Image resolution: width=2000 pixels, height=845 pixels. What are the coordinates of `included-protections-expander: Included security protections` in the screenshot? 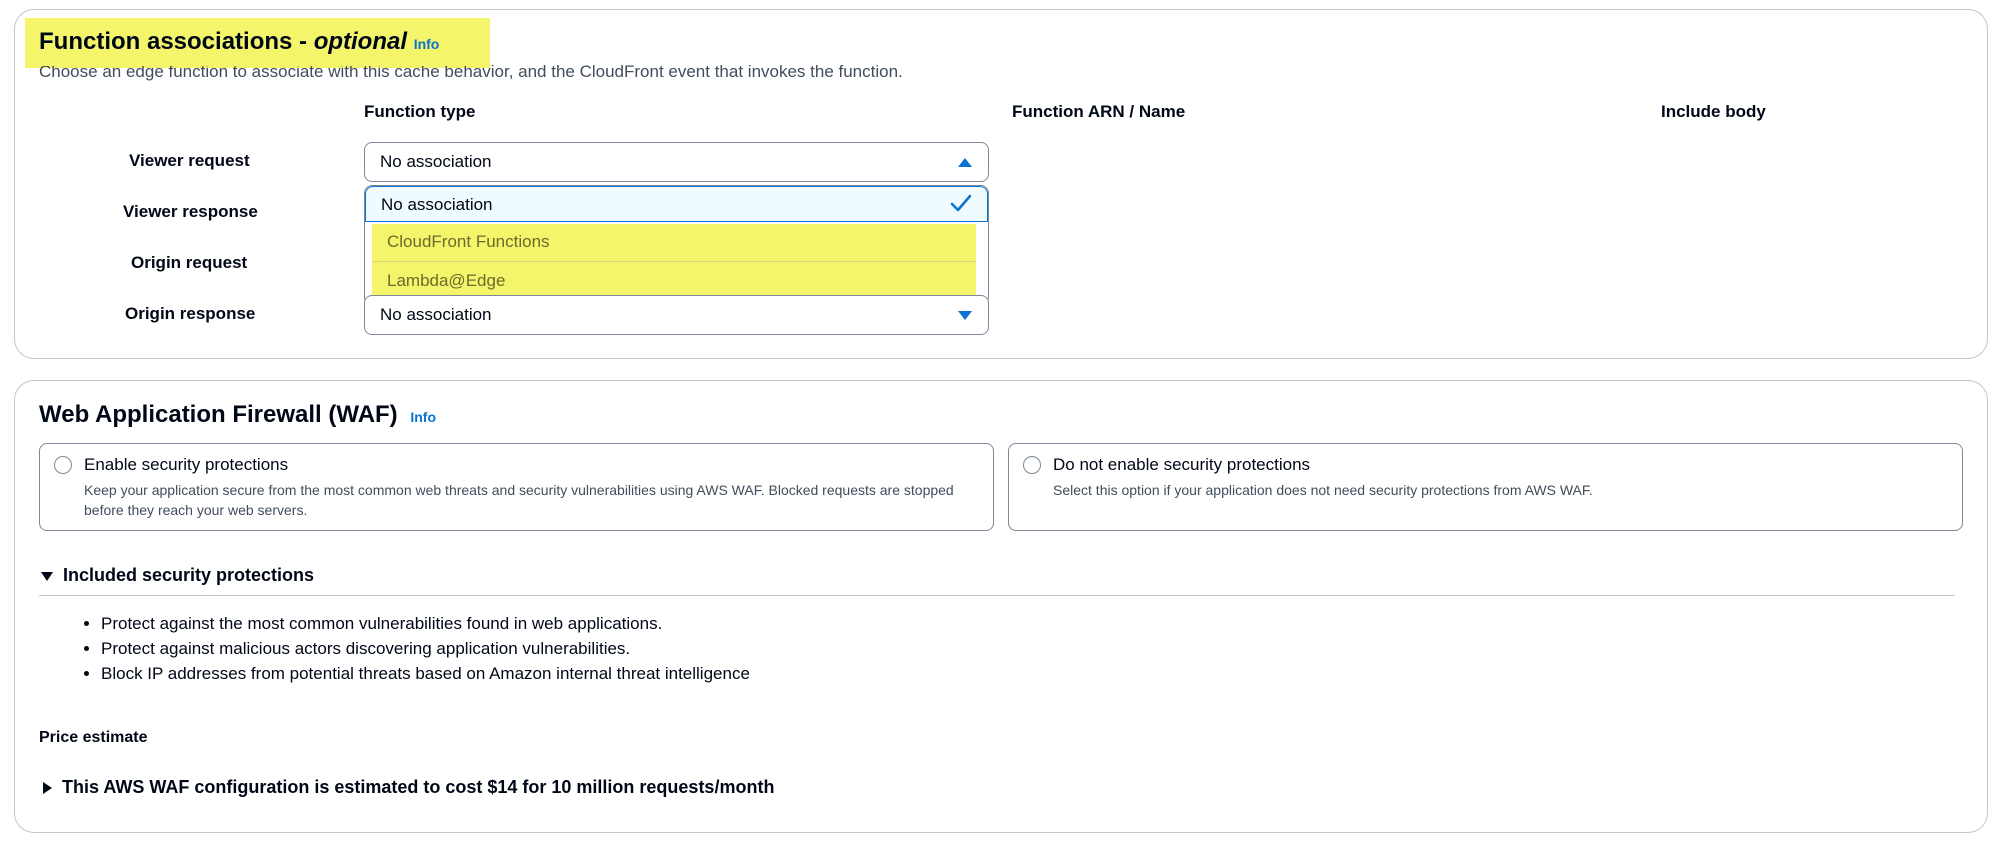 It's located at (177, 575).